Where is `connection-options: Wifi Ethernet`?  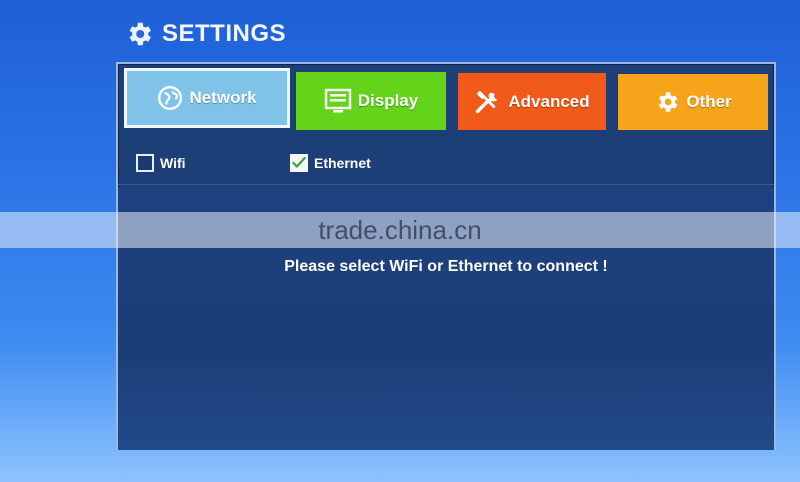
connection-options: Wifi Ethernet is located at coordinates (446, 165).